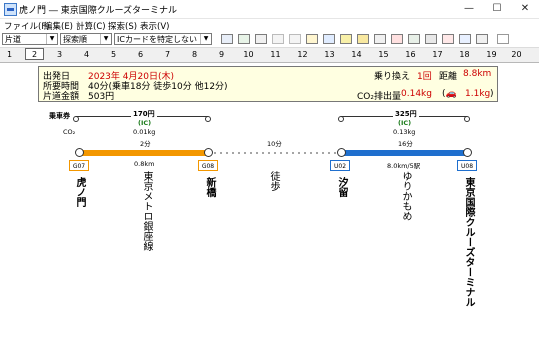 This screenshot has height=341, width=539. What do you see at coordinates (477, 74) in the screenshot?
I see `distance-value: 8.8km` at bounding box center [477, 74].